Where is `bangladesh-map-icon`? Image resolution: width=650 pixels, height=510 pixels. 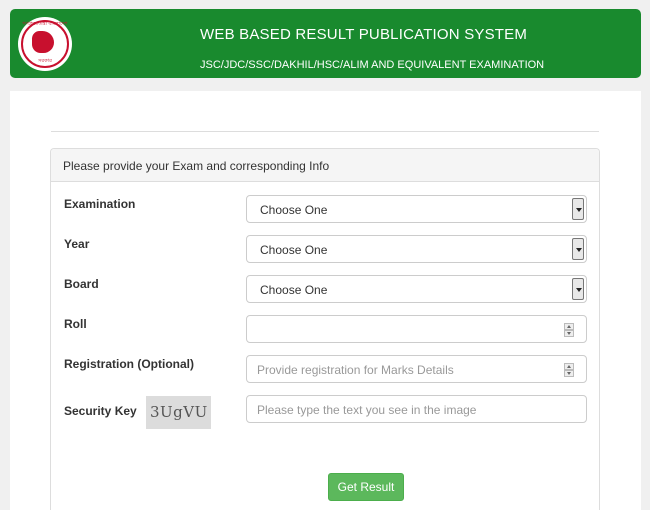 bangladesh-map-icon is located at coordinates (43, 42).